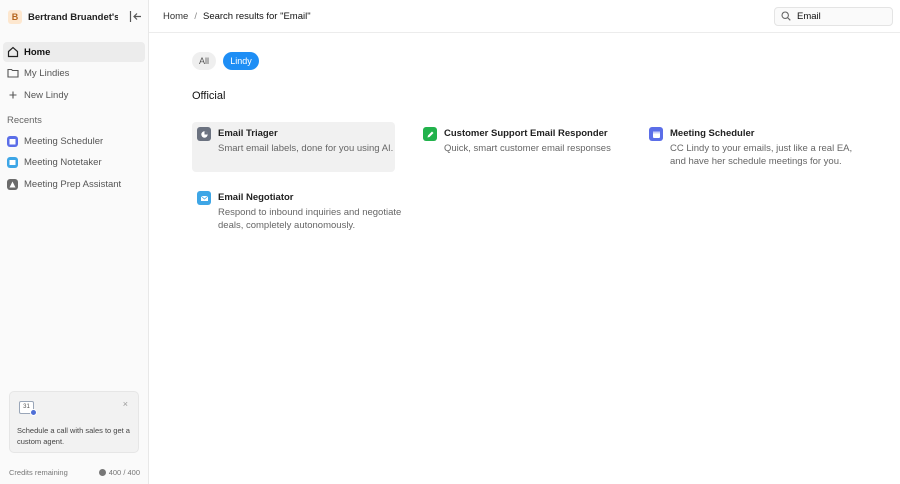 Image resolution: width=900 pixels, height=484 pixels. What do you see at coordinates (209, 96) in the screenshot?
I see `section-title: Official` at bounding box center [209, 96].